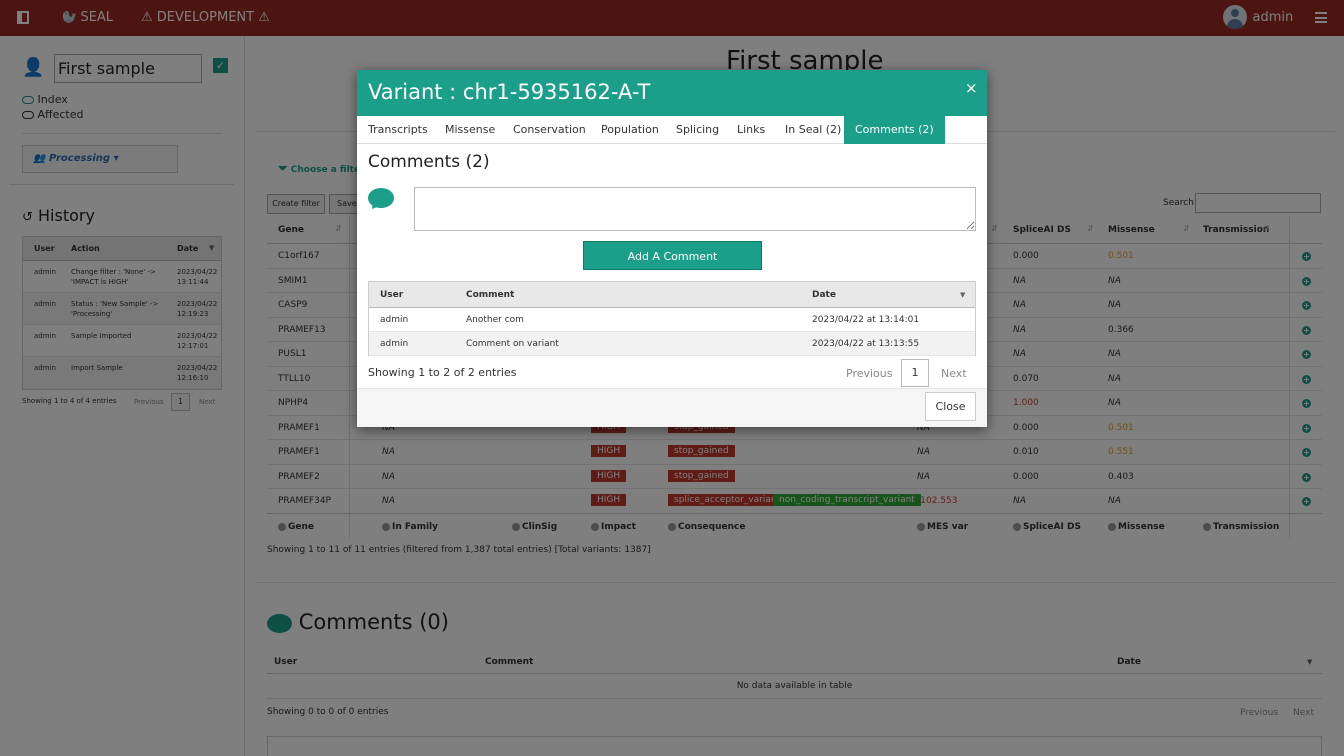 The width and height of the screenshot is (1344, 756). Describe the element at coordinates (894, 130) in the screenshot. I see `tab-comments: Comments (2)` at that location.